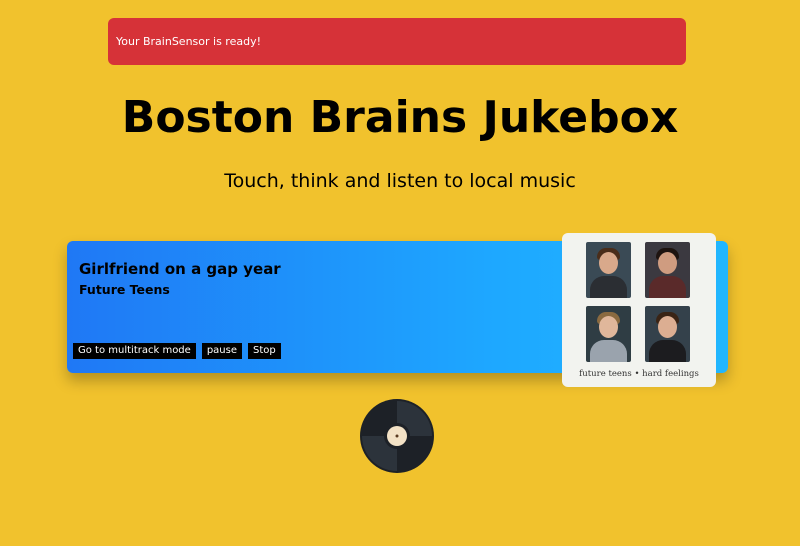  Describe the element at coordinates (221, 351) in the screenshot. I see `pause-button: pause` at that location.